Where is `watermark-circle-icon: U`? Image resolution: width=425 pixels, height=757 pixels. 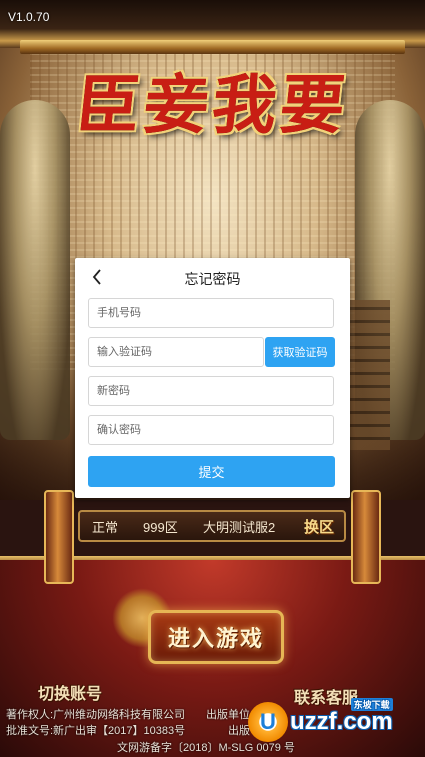 watermark-circle-icon: U is located at coordinates (268, 722).